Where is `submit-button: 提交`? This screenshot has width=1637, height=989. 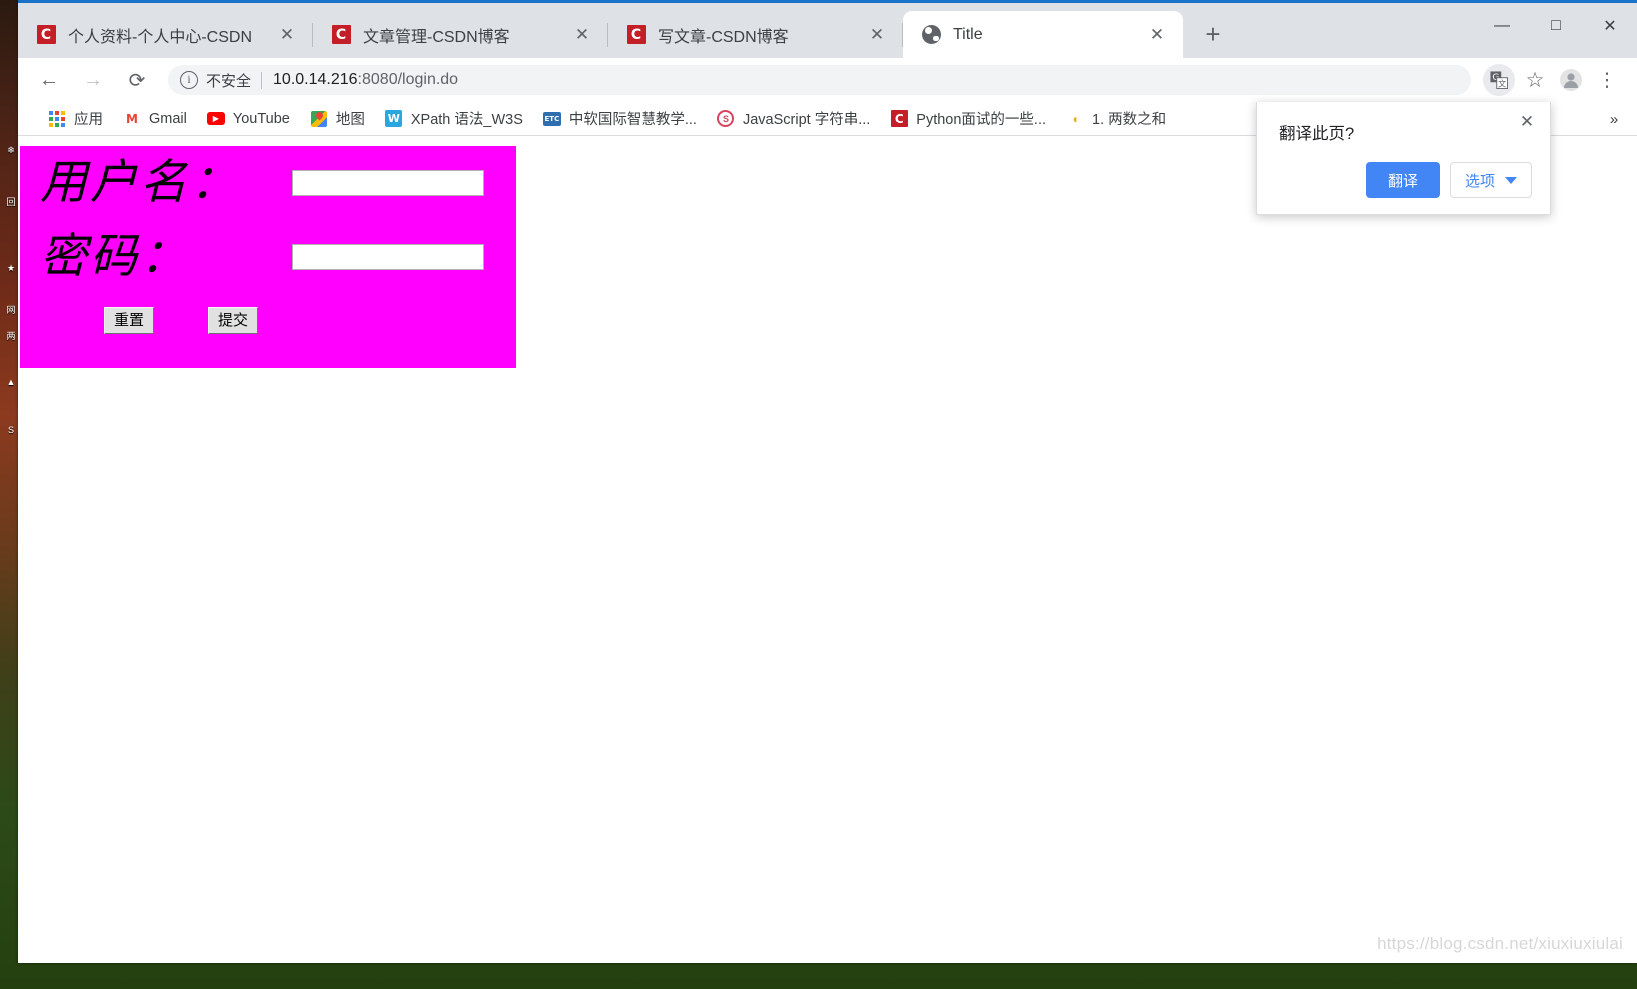
submit-button: 提交 is located at coordinates (233, 320).